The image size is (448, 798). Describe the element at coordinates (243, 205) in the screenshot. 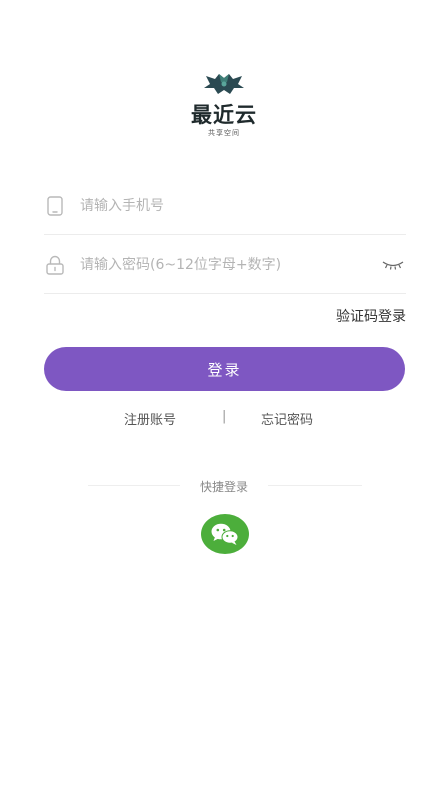

I see `phone-input` at that location.